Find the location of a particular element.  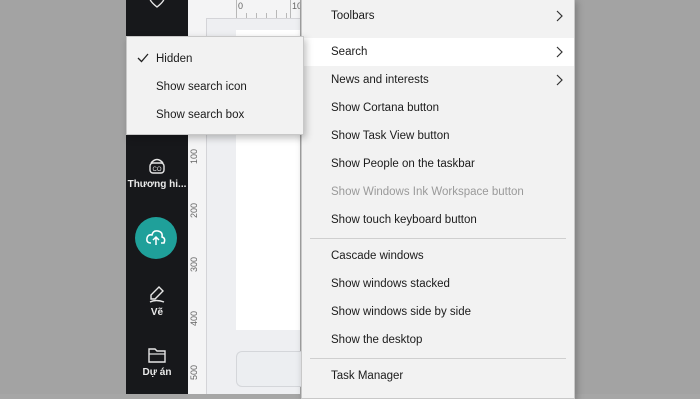

sidebar-item-label: Vẽ is located at coordinates (157, 312).